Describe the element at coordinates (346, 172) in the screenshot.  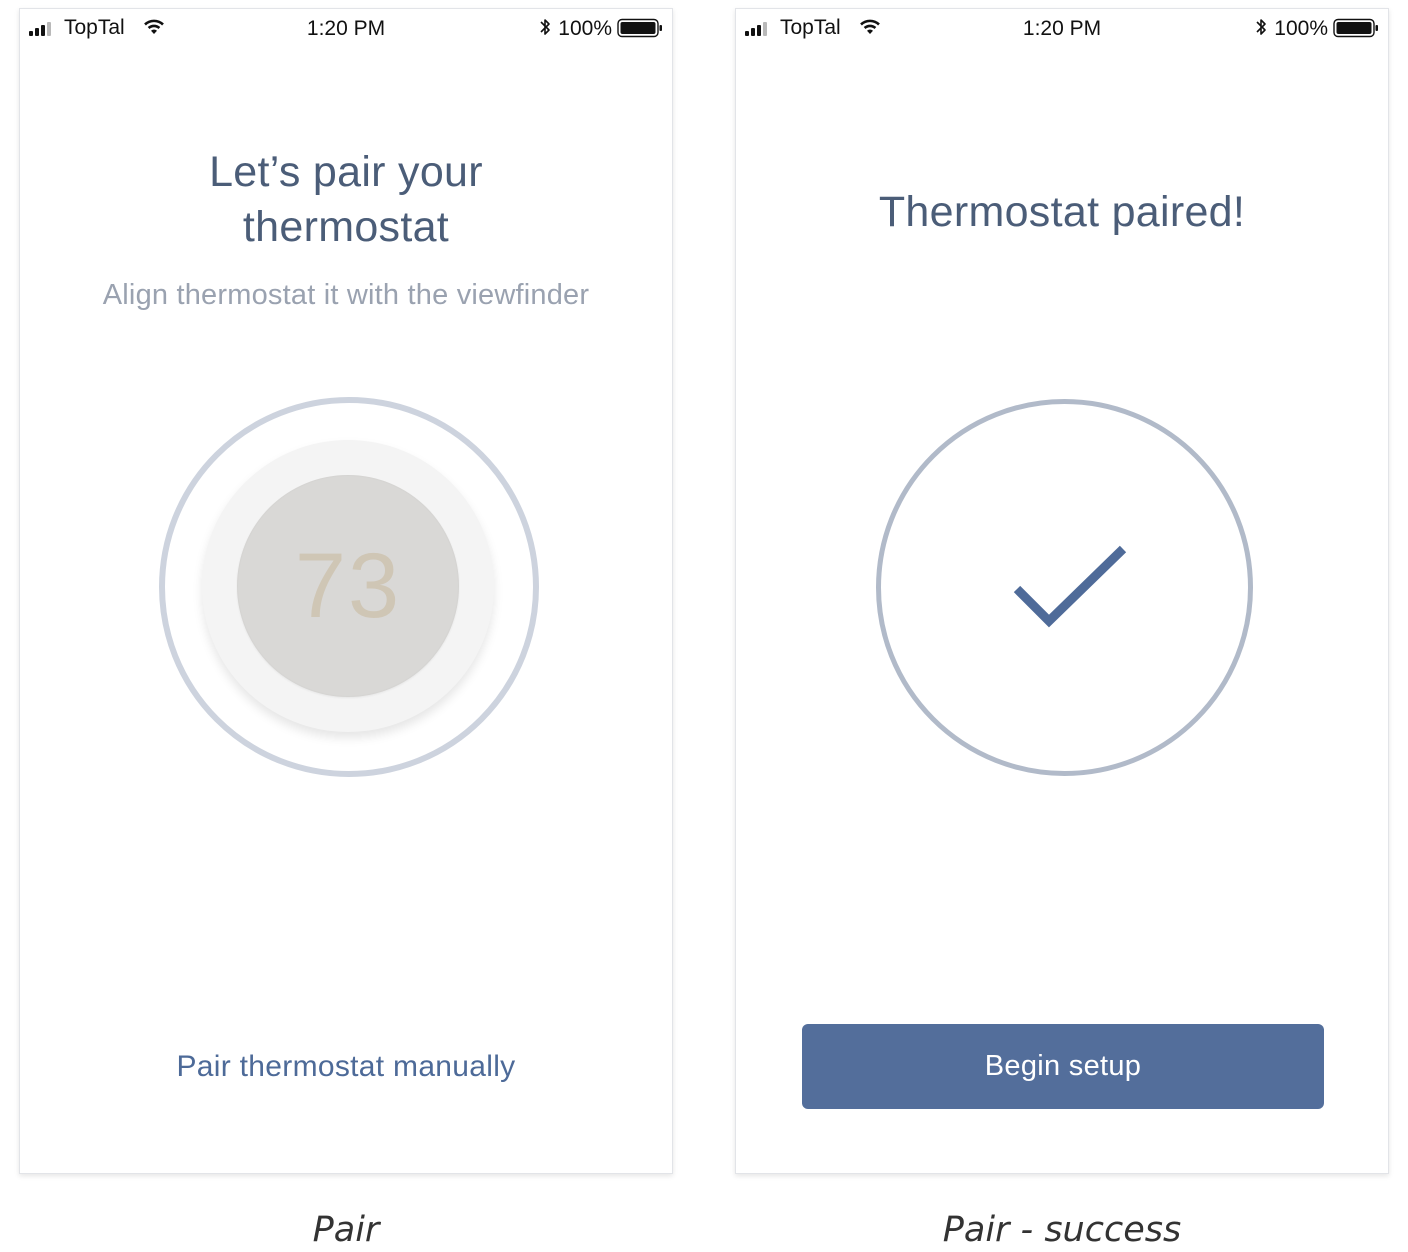
I see `page-title-line-1: Let’s pair your` at that location.